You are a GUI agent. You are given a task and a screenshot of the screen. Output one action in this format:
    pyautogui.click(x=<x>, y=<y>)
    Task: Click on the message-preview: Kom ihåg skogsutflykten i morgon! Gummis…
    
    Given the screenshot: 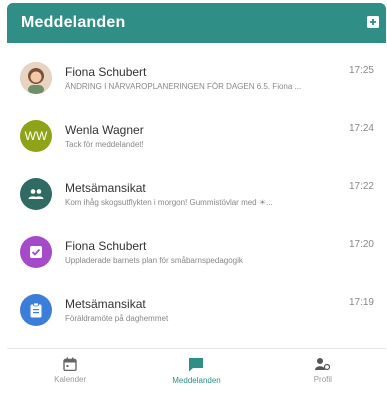 What is the action you would take?
    pyautogui.click(x=169, y=202)
    